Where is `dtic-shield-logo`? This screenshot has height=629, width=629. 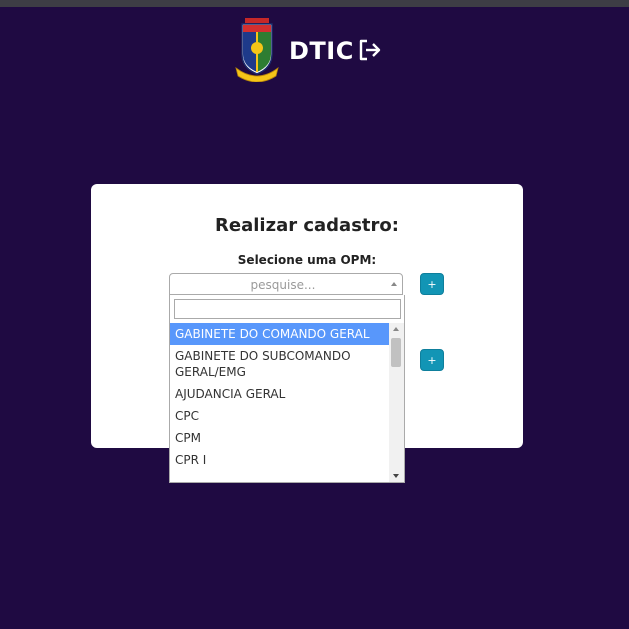 dtic-shield-logo is located at coordinates (257, 50).